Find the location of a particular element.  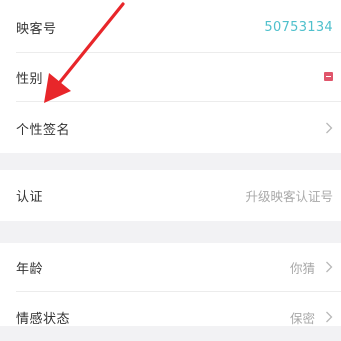

verification-value: 升级映客认证号 is located at coordinates (289, 196).